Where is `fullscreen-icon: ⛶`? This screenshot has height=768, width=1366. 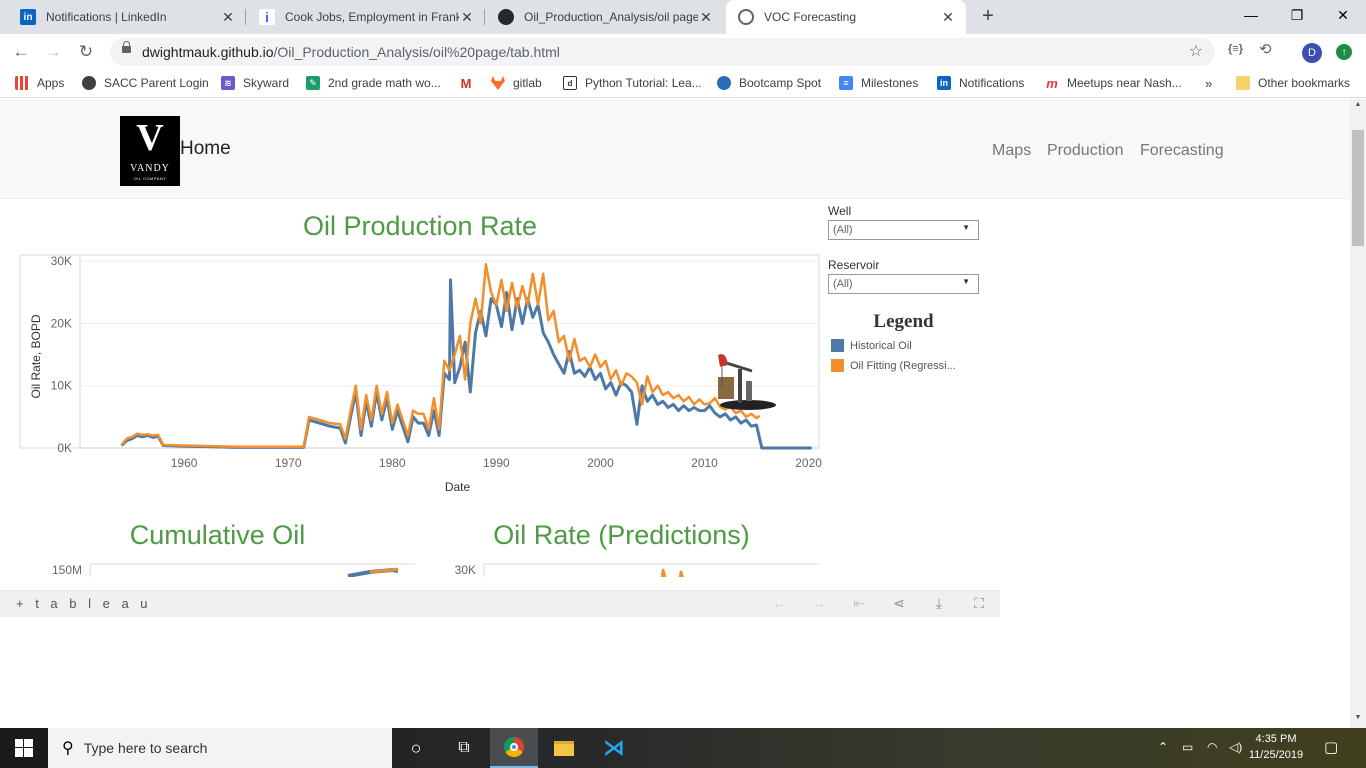
fullscreen-icon: ⛶ is located at coordinates (979, 604).